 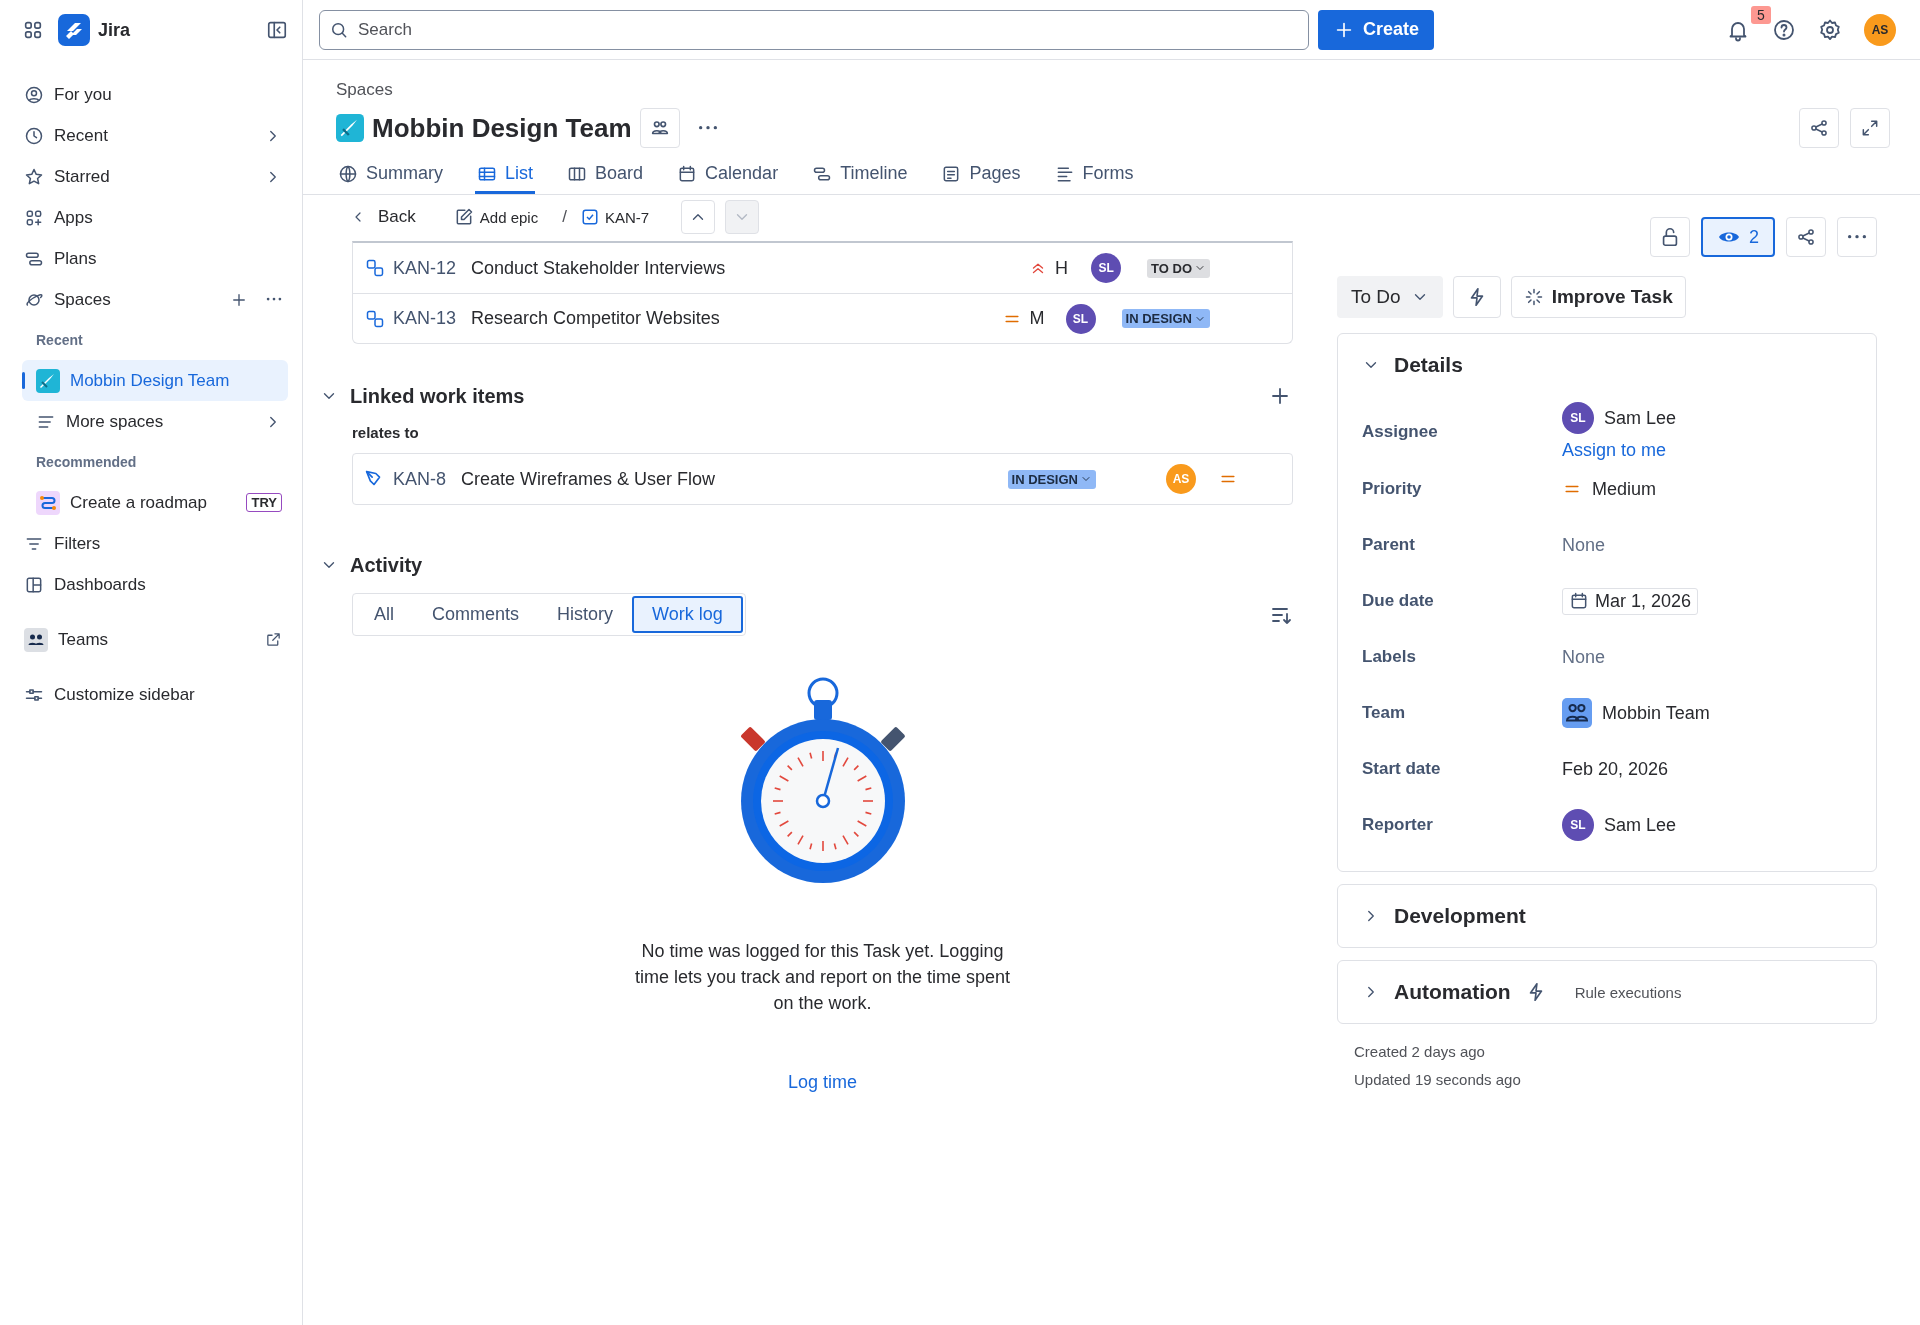 What do you see at coordinates (155, 217) in the screenshot?
I see `sidebar-item: Apps` at bounding box center [155, 217].